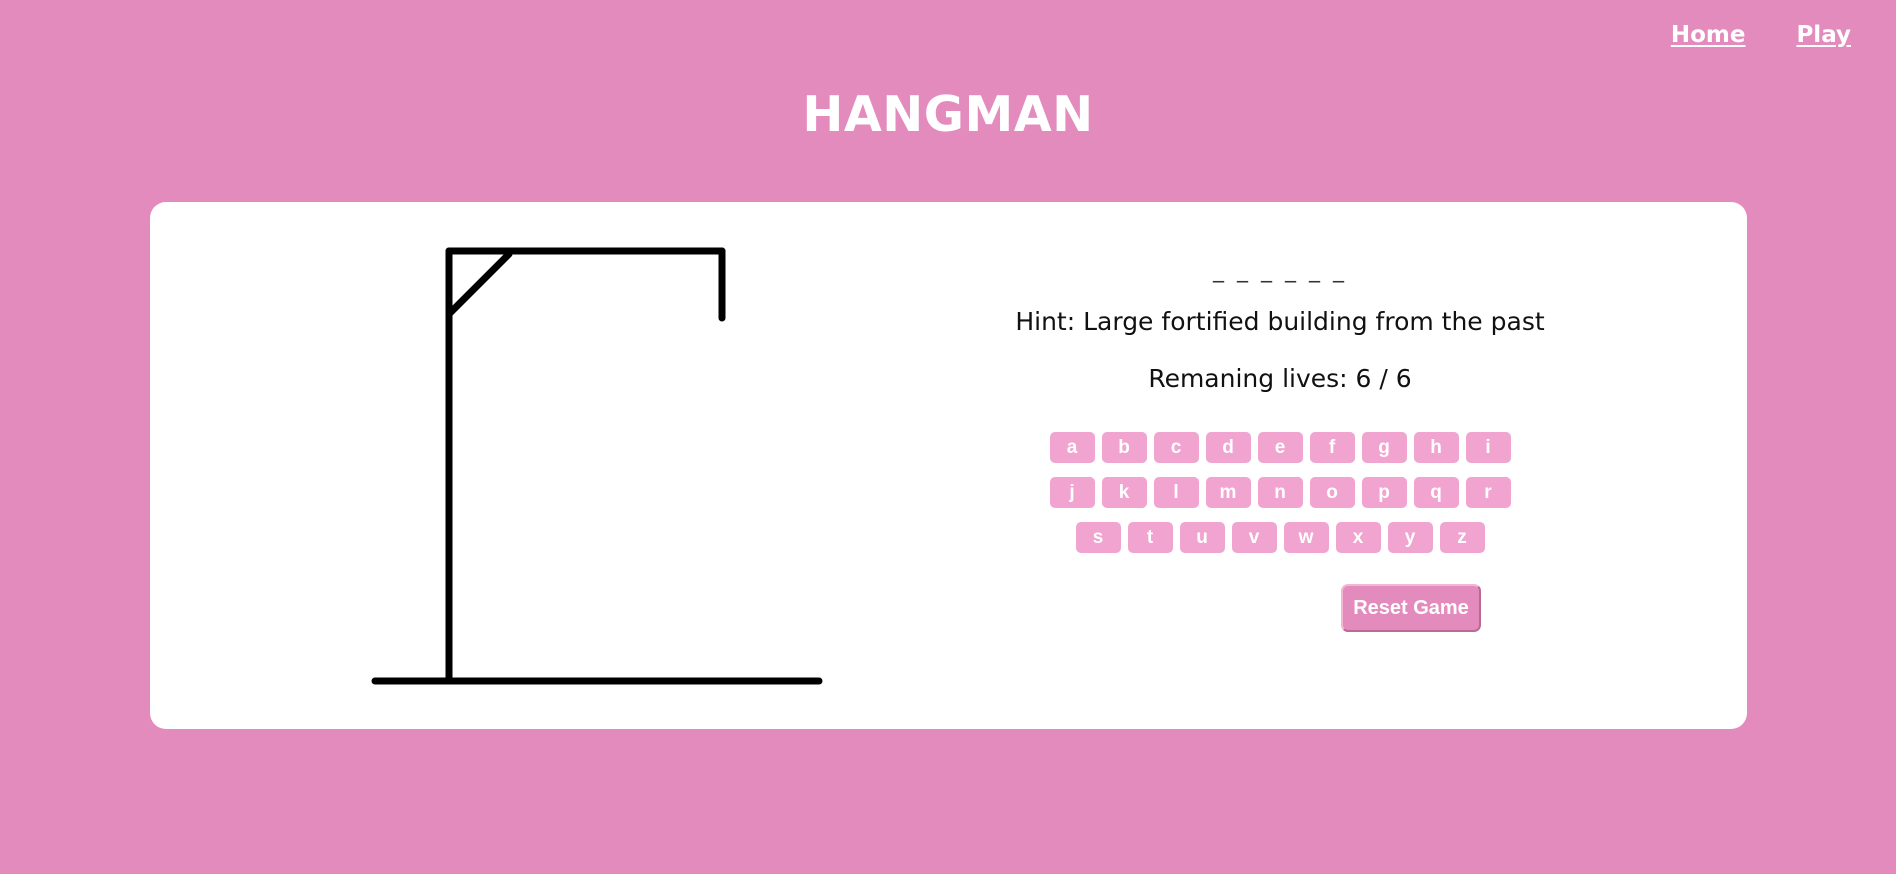 This screenshot has width=1896, height=874. Describe the element at coordinates (1384, 492) in the screenshot. I see `letter-key-p: p` at that location.